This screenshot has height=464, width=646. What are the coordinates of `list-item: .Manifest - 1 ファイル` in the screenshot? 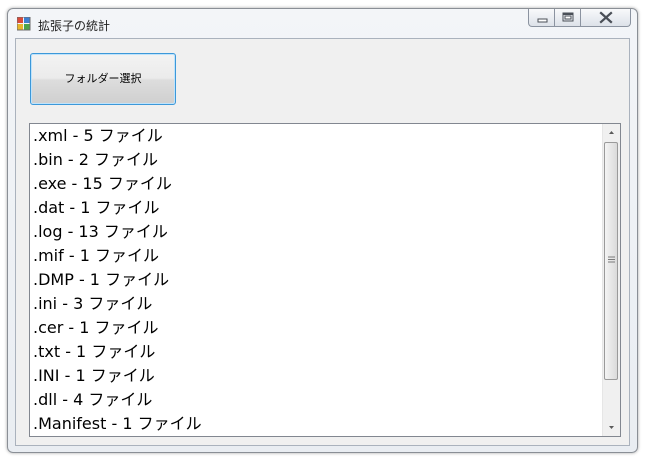 It's located at (318, 424).